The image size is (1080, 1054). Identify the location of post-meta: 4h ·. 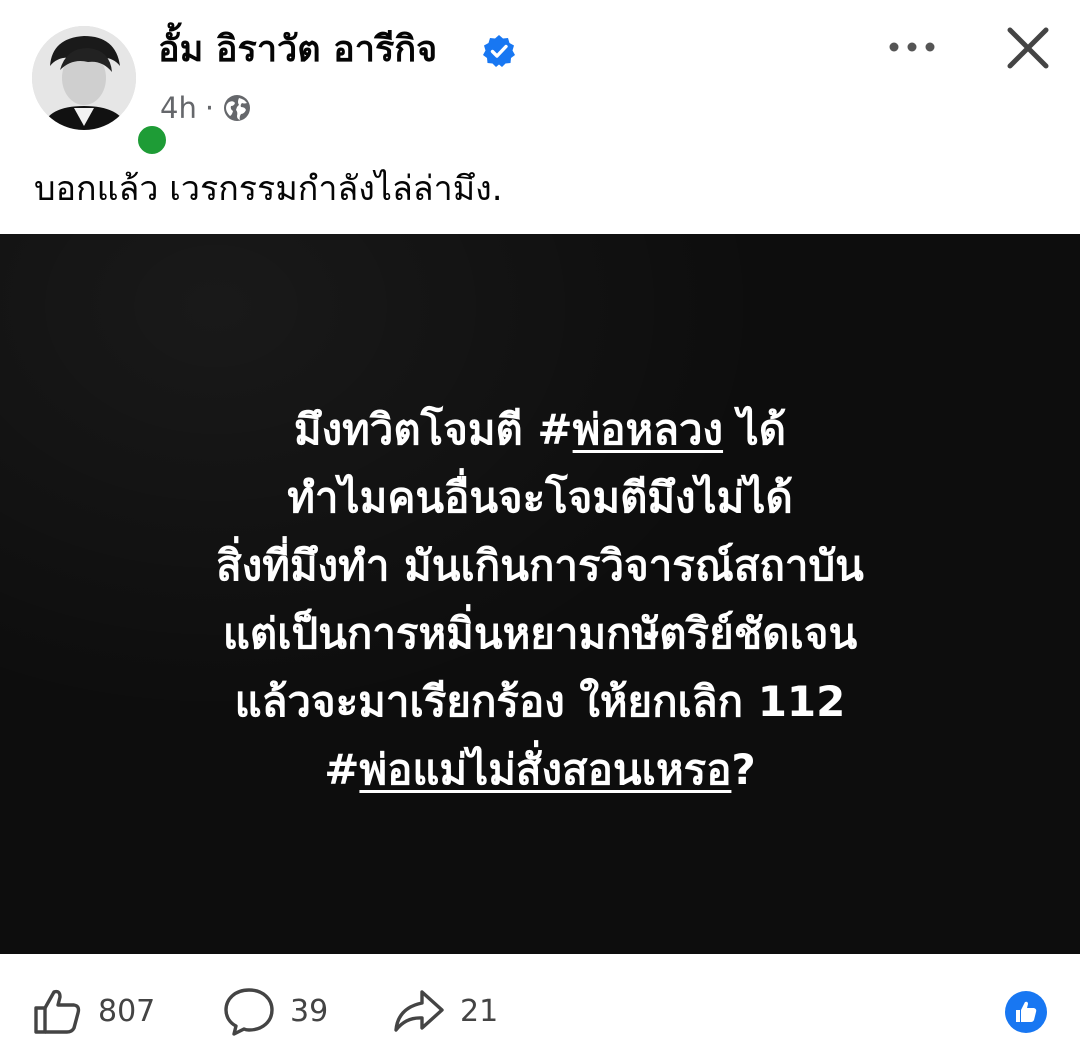
(206, 108).